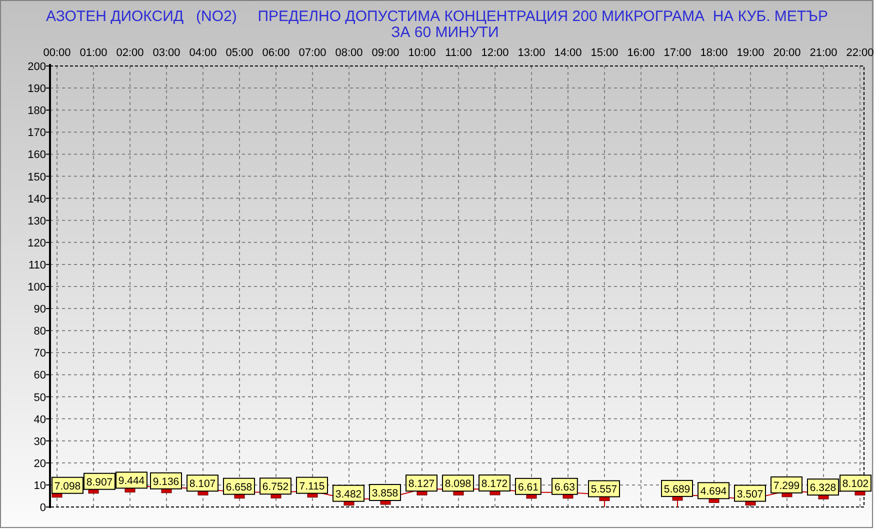 This screenshot has height=529, width=874. What do you see at coordinates (787, 53) in the screenshot?
I see `x-tick-label: 20:00` at bounding box center [787, 53].